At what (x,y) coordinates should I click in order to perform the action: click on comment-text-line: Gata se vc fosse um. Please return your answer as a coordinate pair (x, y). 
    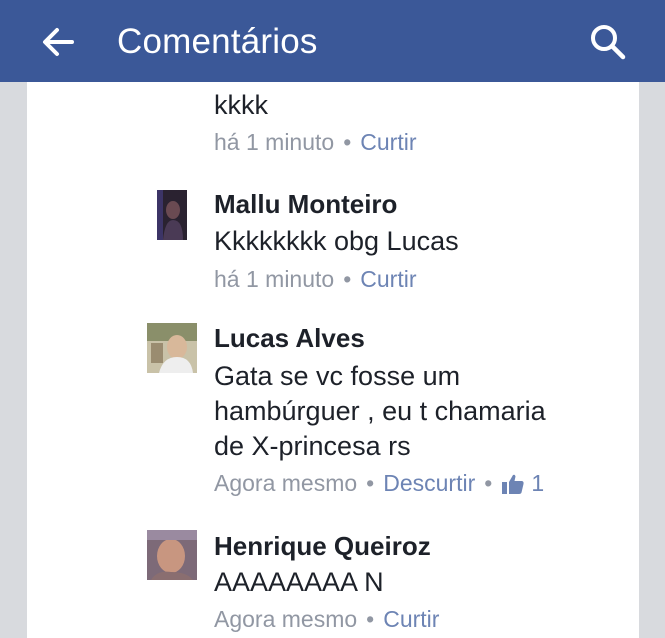
    Looking at the image, I should click on (337, 376).